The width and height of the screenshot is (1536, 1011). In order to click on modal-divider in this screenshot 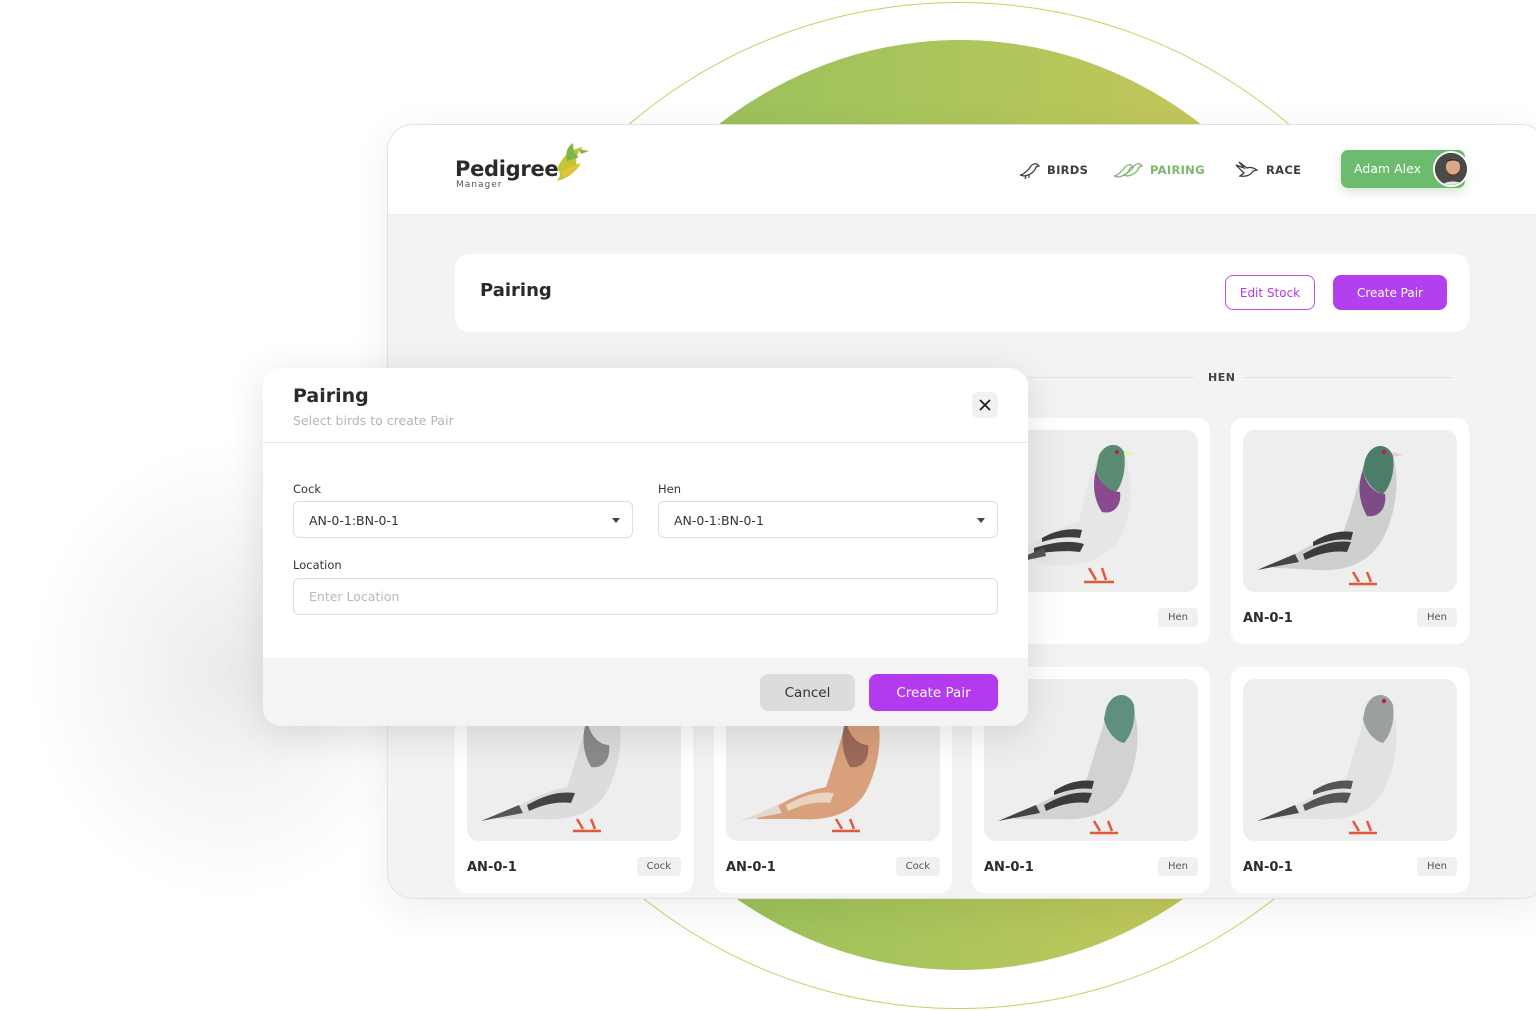, I will do `click(645, 442)`.